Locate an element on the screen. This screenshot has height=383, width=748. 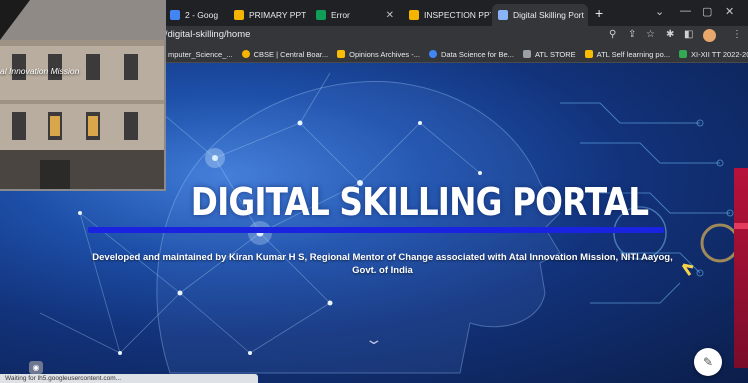
tab-inspection-ppt: INSPECTION PPT V ✕ is located at coordinates (447, 15).